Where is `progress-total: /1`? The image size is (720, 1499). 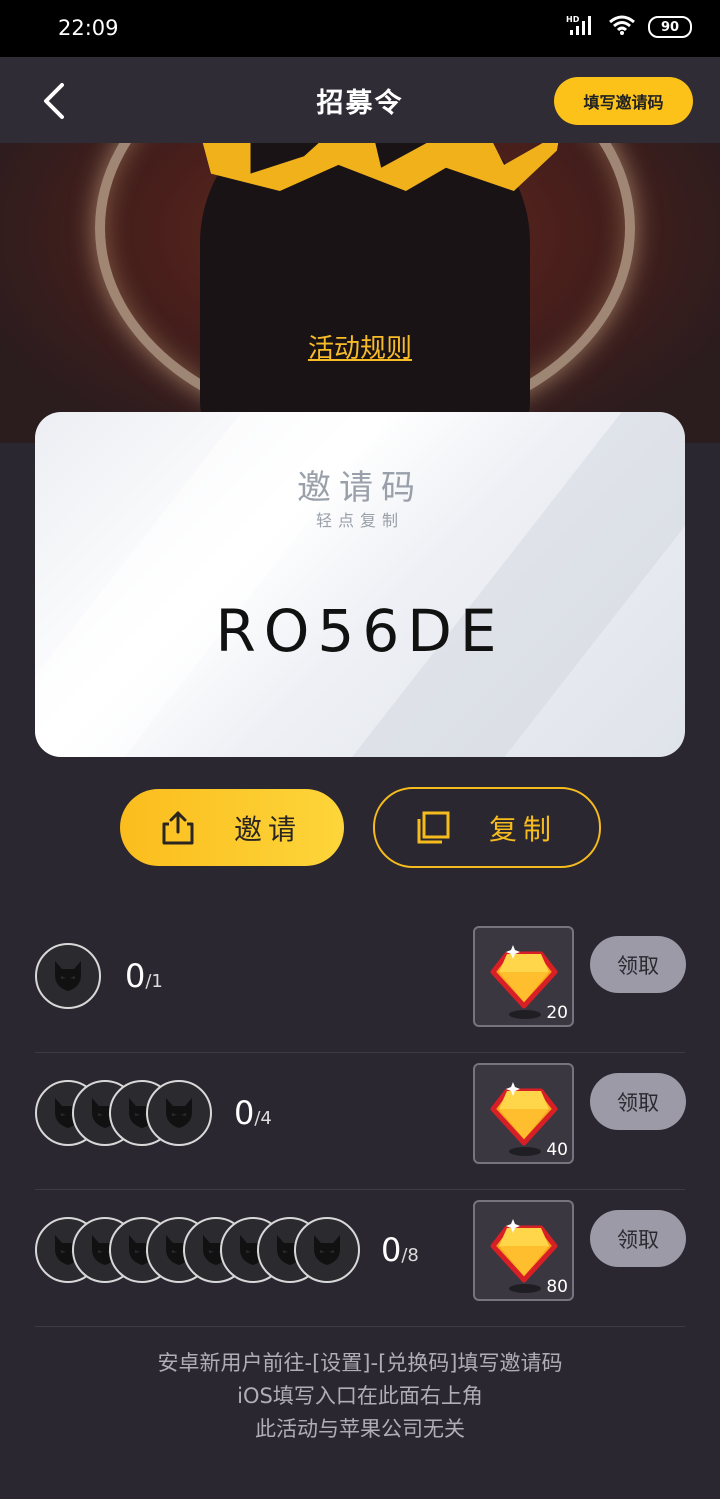
progress-total: /1 is located at coordinates (154, 981).